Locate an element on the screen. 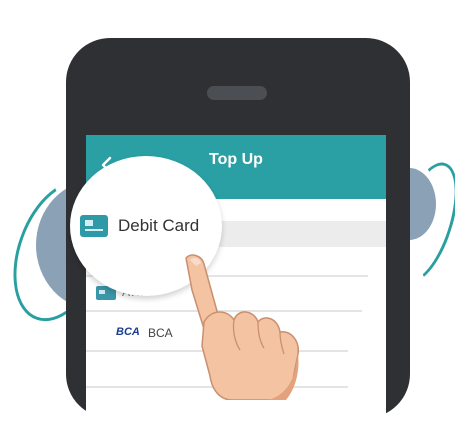  bca-logo-icon: BCA is located at coordinates (128, 332).